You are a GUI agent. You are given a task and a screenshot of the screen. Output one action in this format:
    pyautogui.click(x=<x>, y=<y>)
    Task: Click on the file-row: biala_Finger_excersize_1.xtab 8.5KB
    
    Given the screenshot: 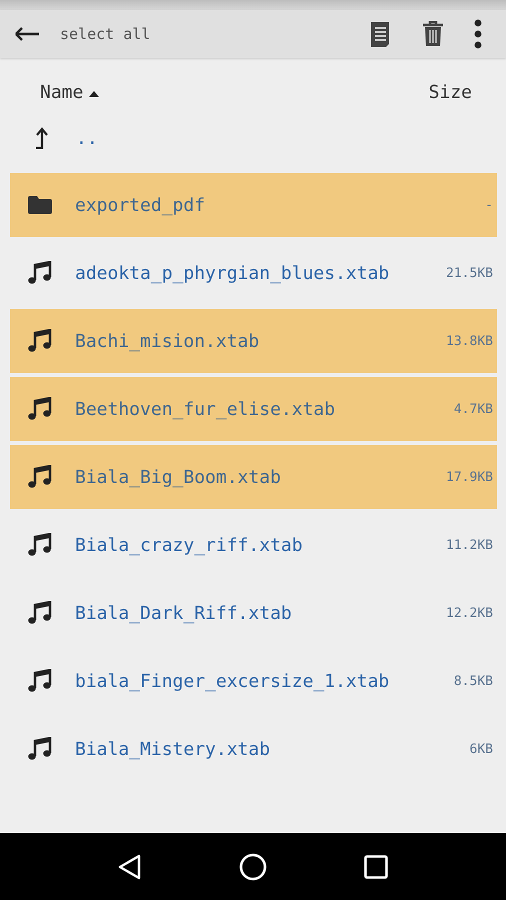 What is the action you would take?
    pyautogui.click(x=253, y=681)
    